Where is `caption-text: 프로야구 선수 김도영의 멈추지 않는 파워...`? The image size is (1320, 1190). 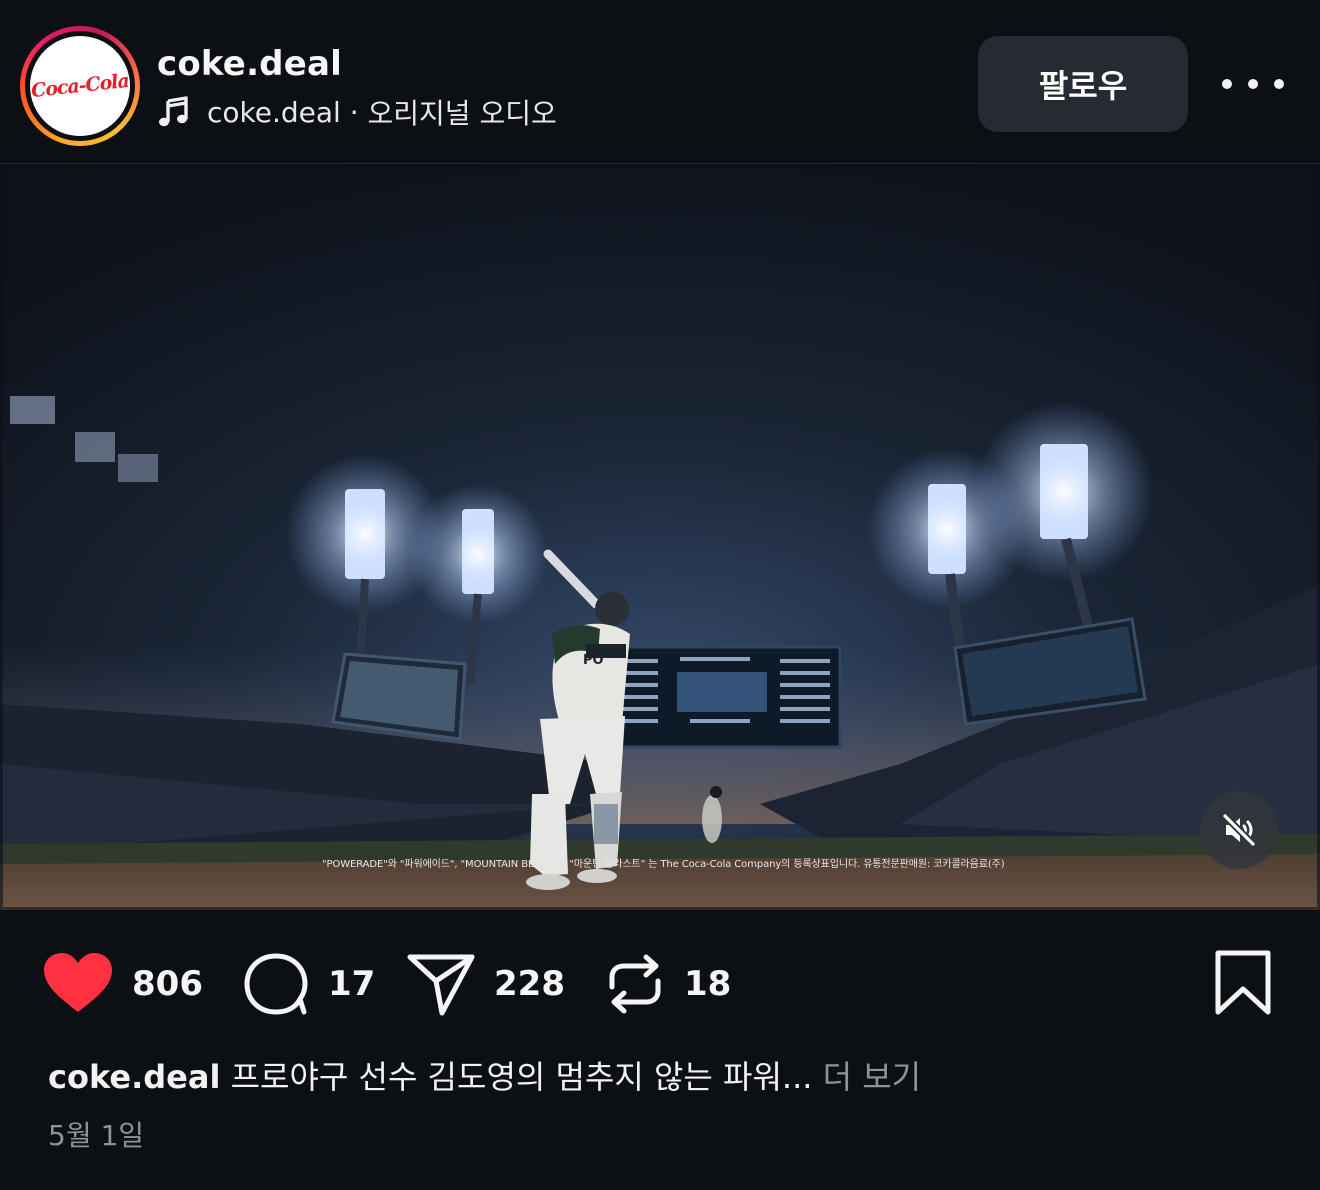 caption-text: 프로야구 선수 김도영의 멈추지 않는 파워... is located at coordinates (521, 1077).